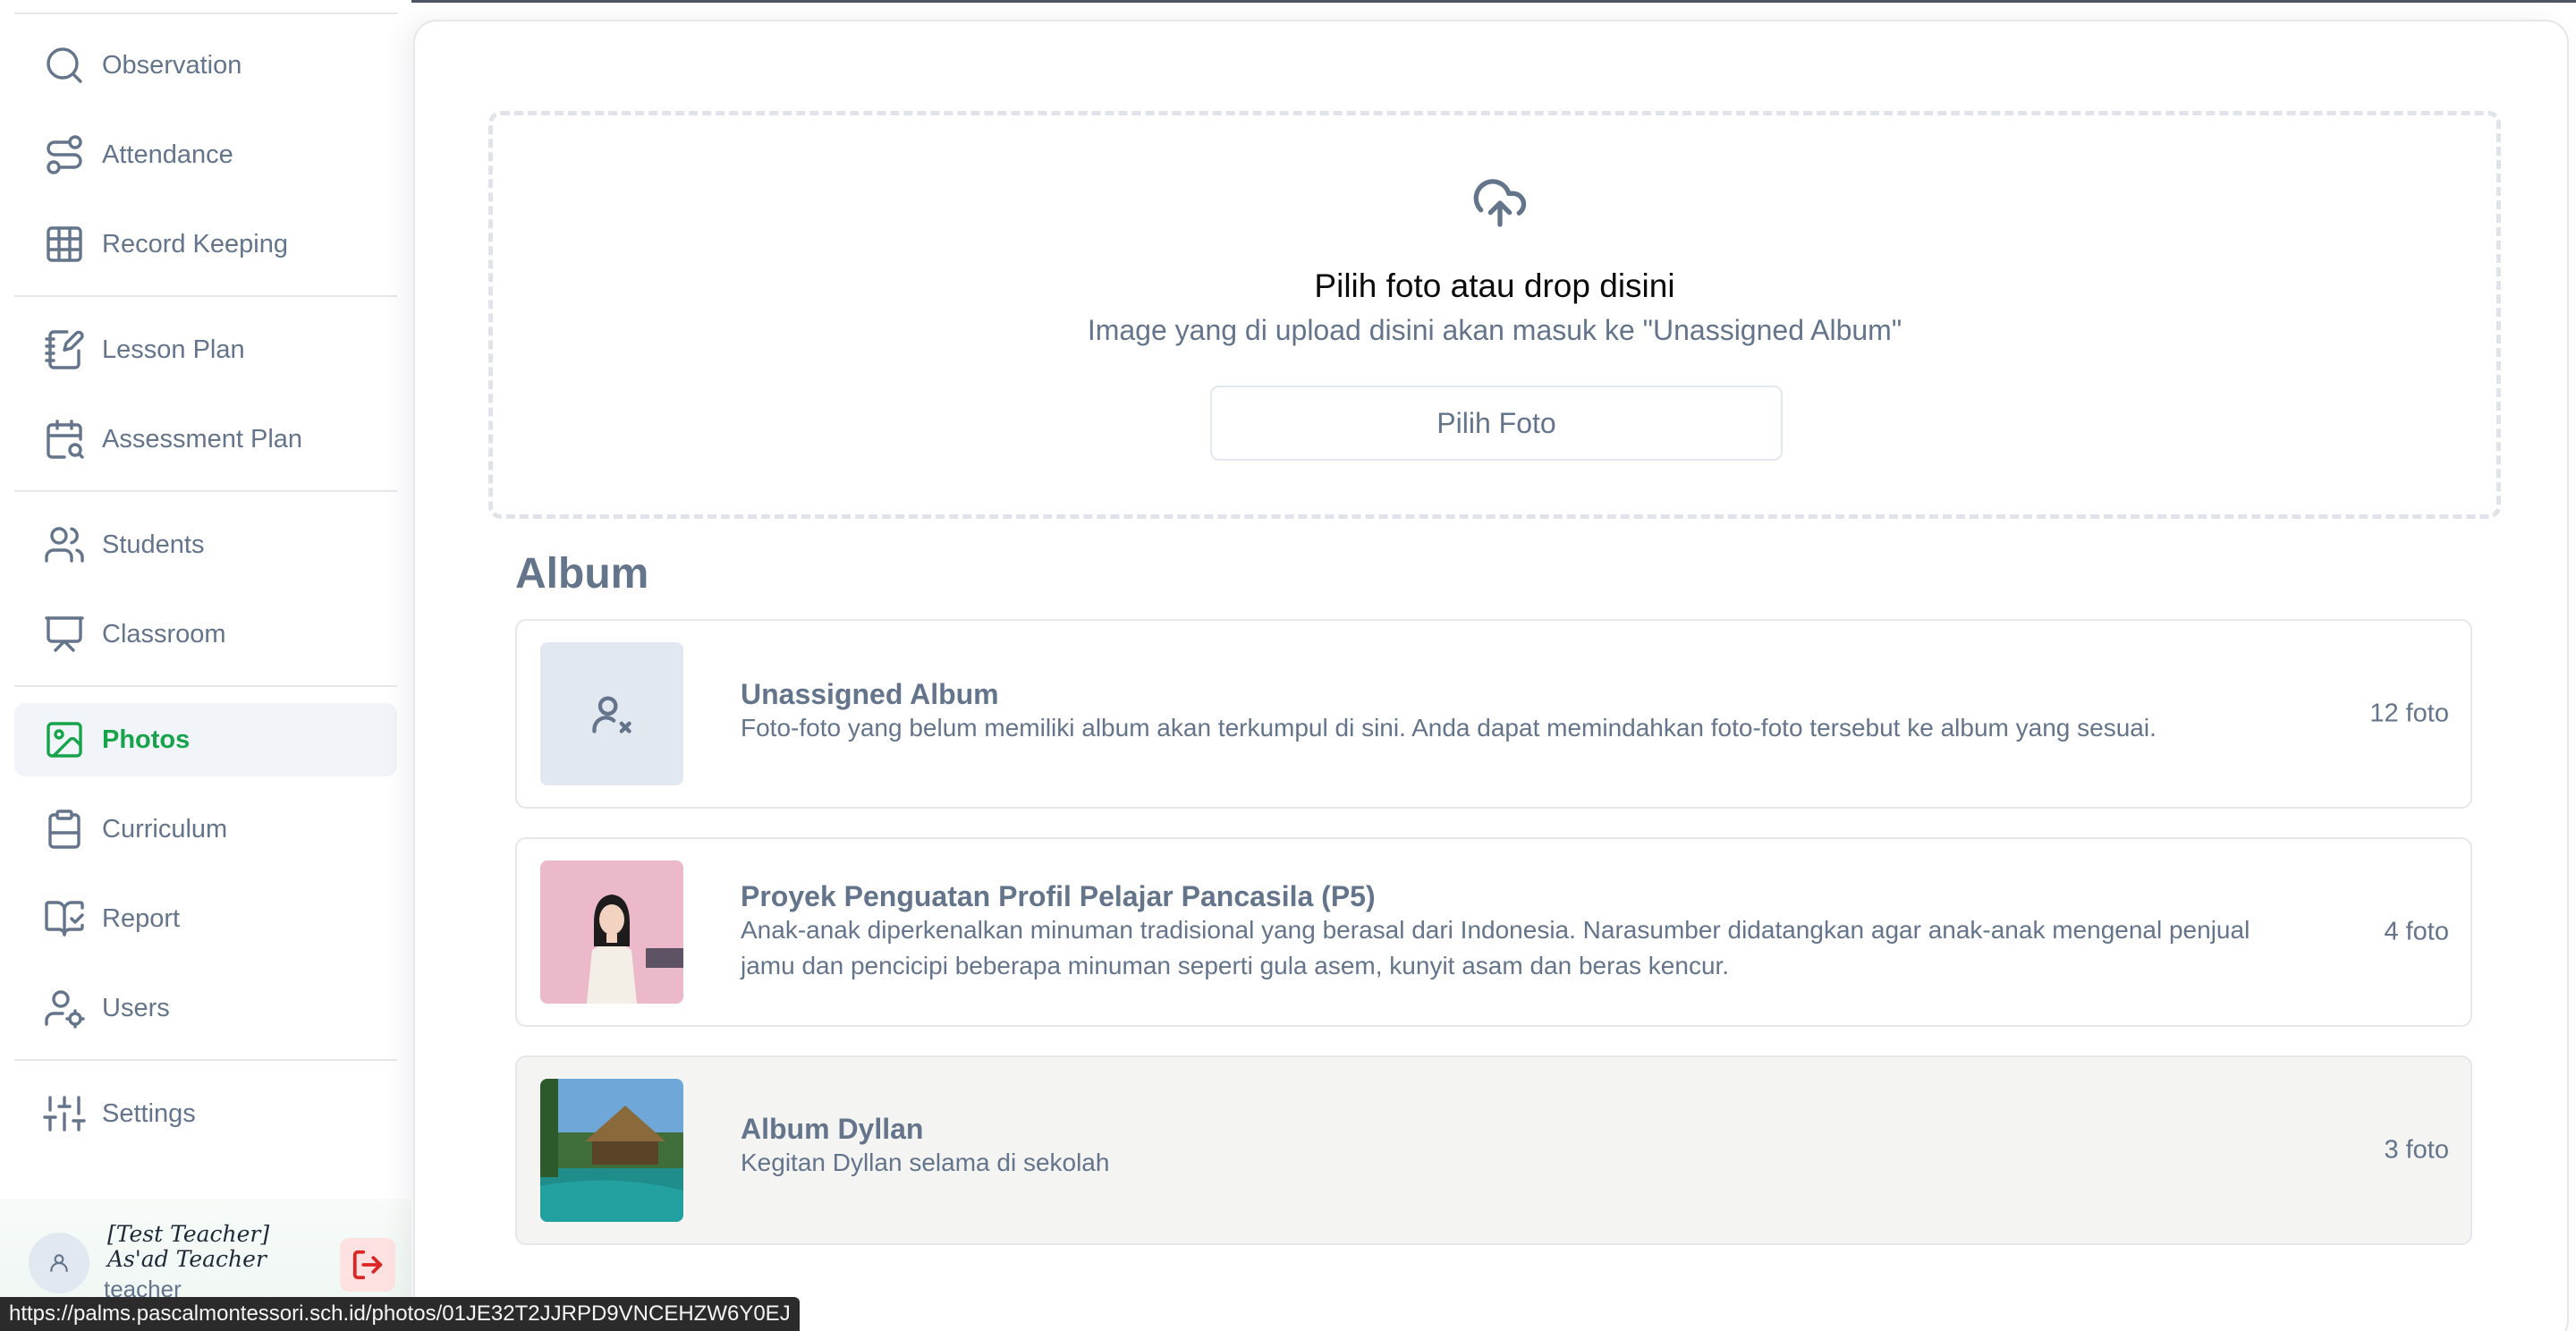 The width and height of the screenshot is (2576, 1331). I want to click on logout-button, so click(367, 1265).